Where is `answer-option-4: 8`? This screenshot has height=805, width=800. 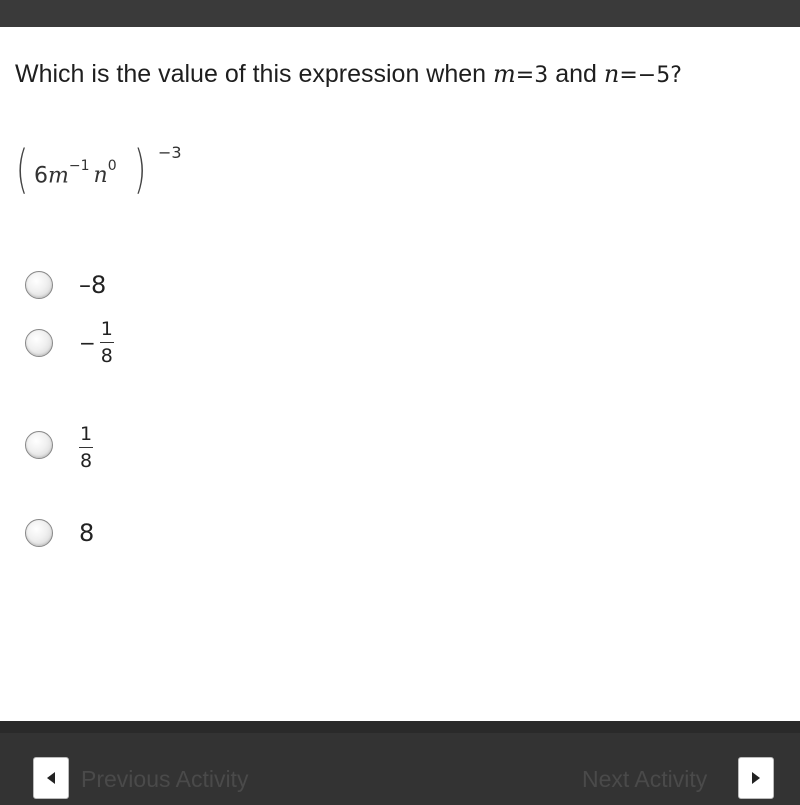 answer-option-4: 8 is located at coordinates (59, 533).